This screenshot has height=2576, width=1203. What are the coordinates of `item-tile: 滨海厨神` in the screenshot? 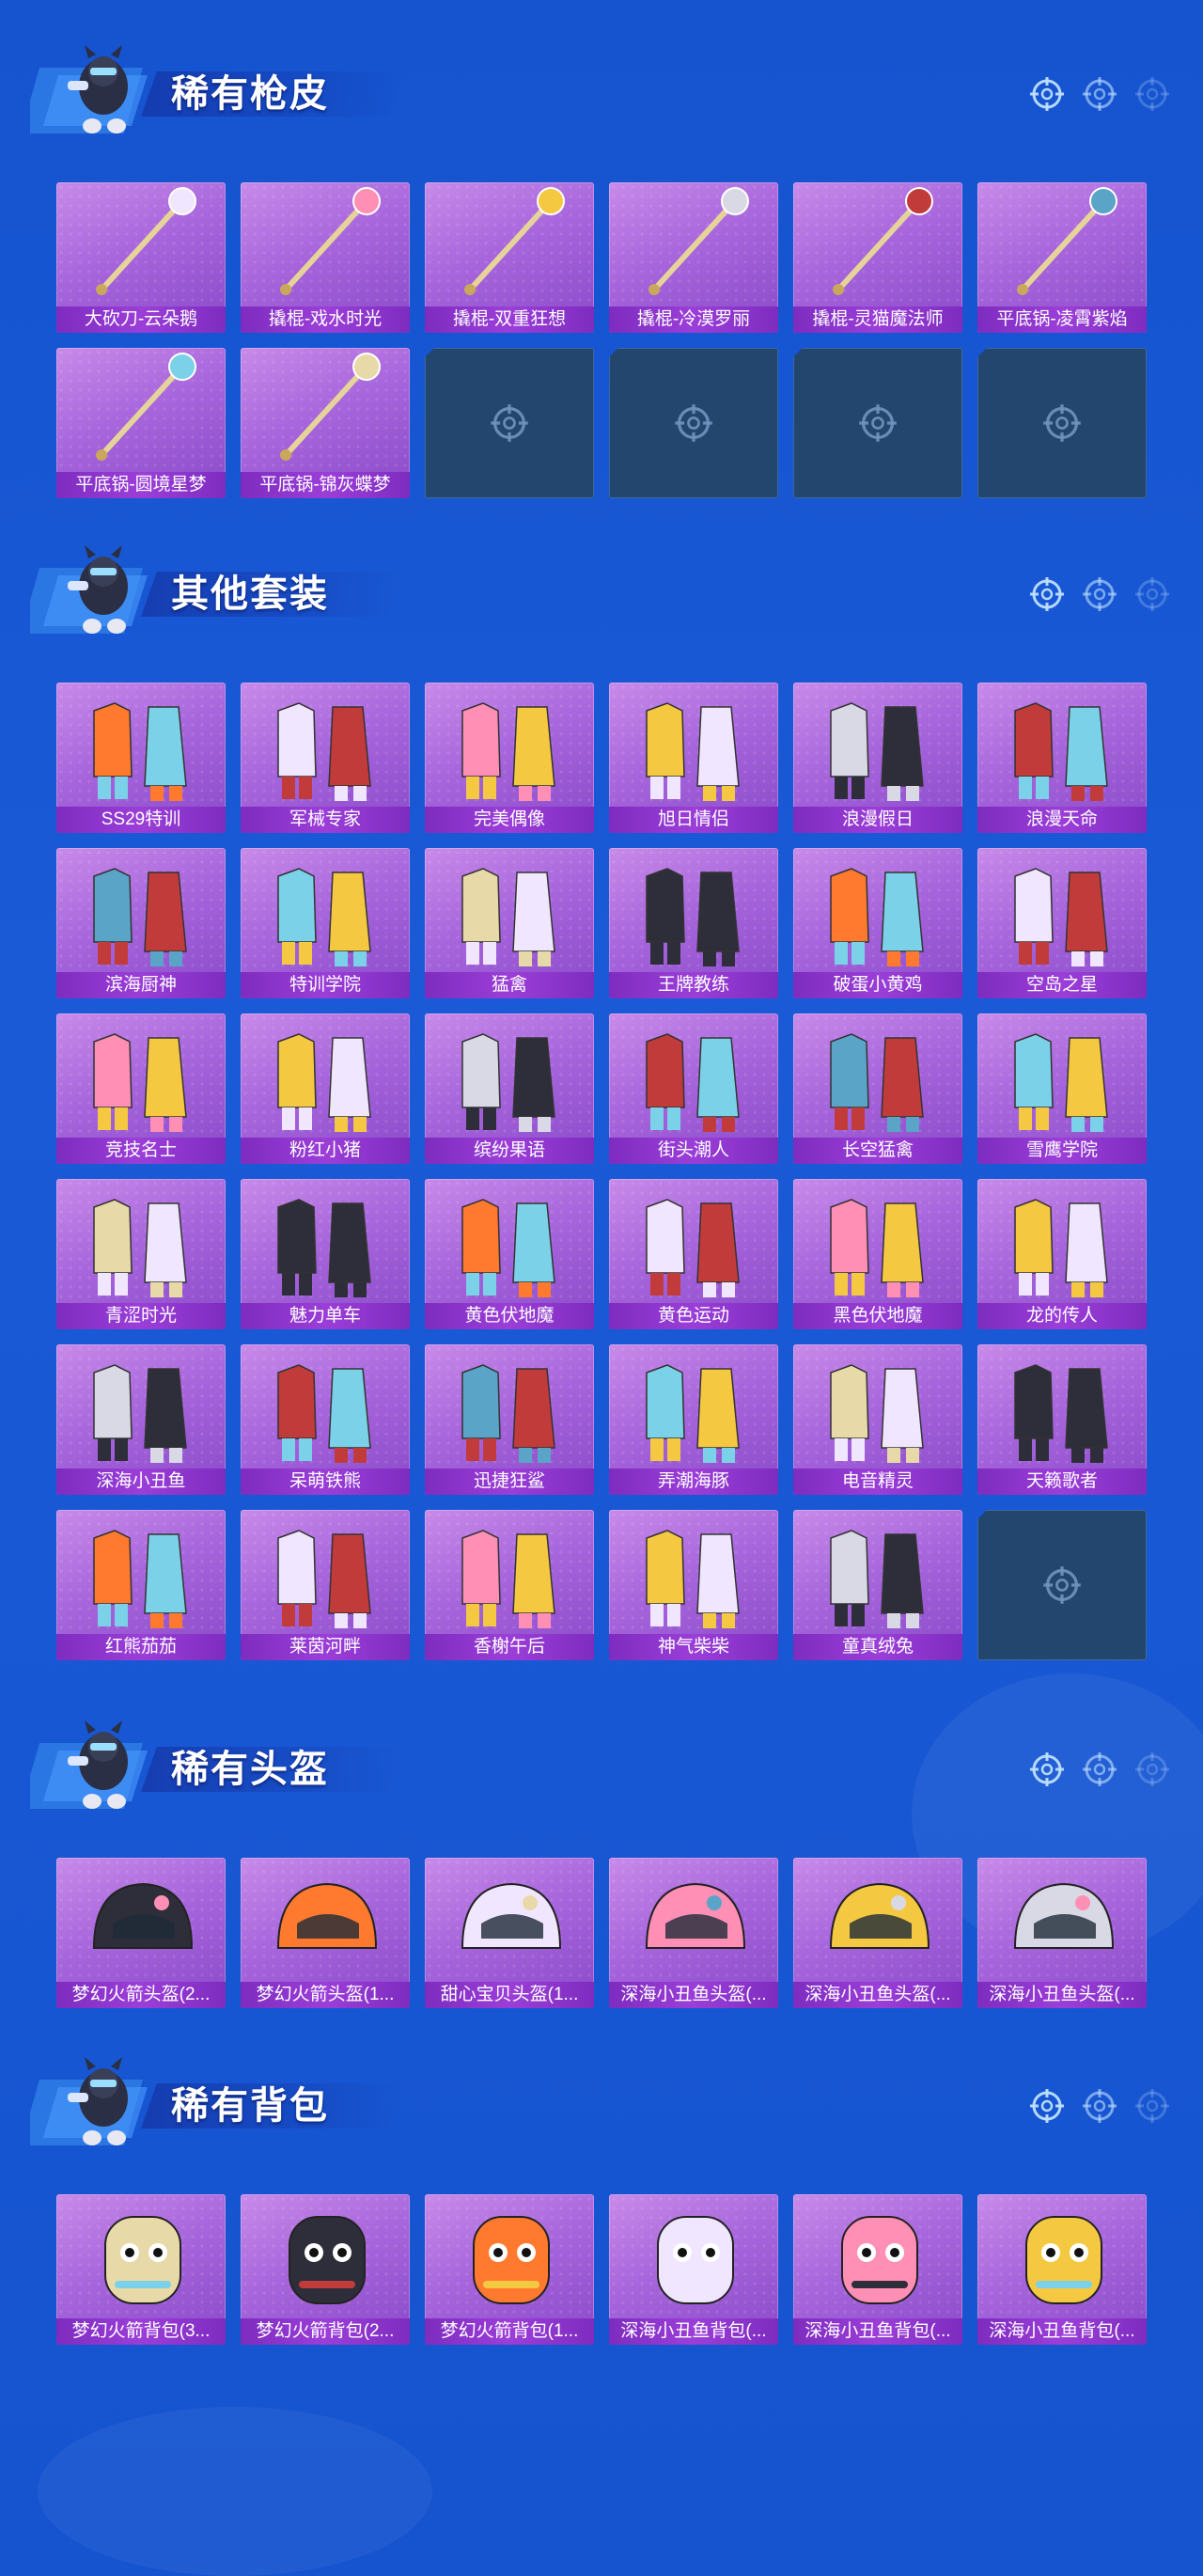 It's located at (141, 923).